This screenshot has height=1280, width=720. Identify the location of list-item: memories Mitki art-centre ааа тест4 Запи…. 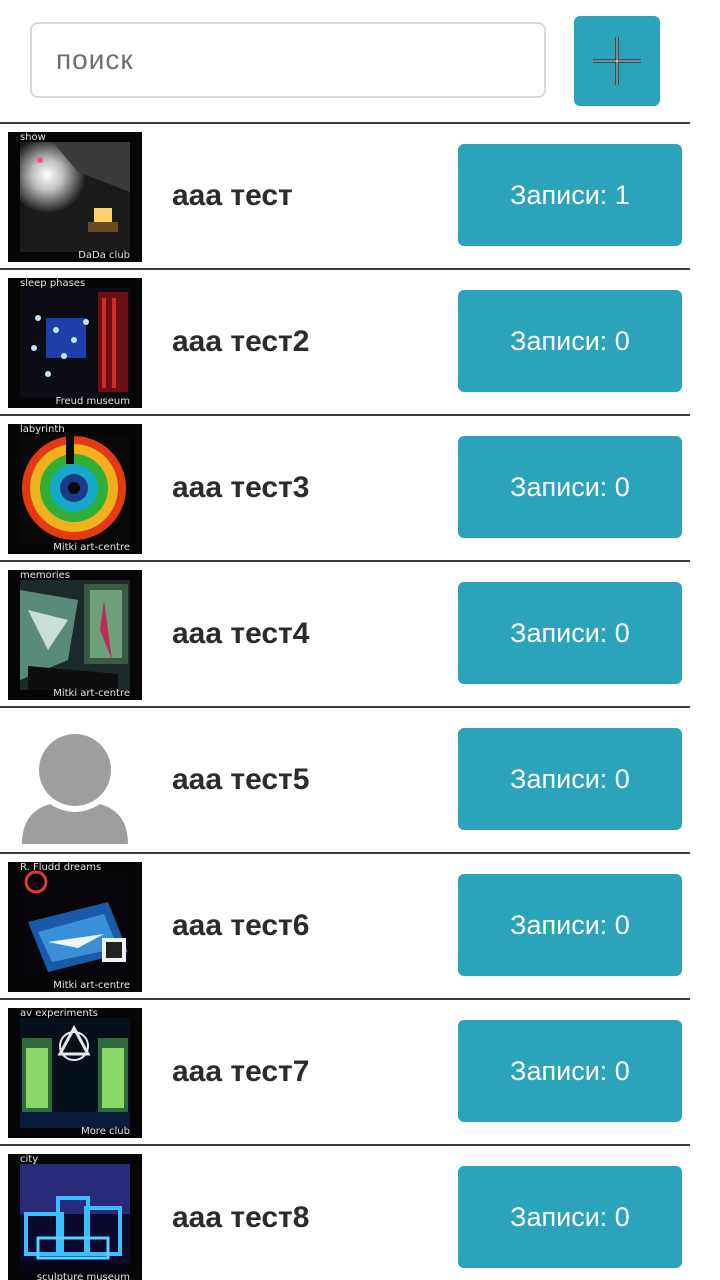
(345, 633).